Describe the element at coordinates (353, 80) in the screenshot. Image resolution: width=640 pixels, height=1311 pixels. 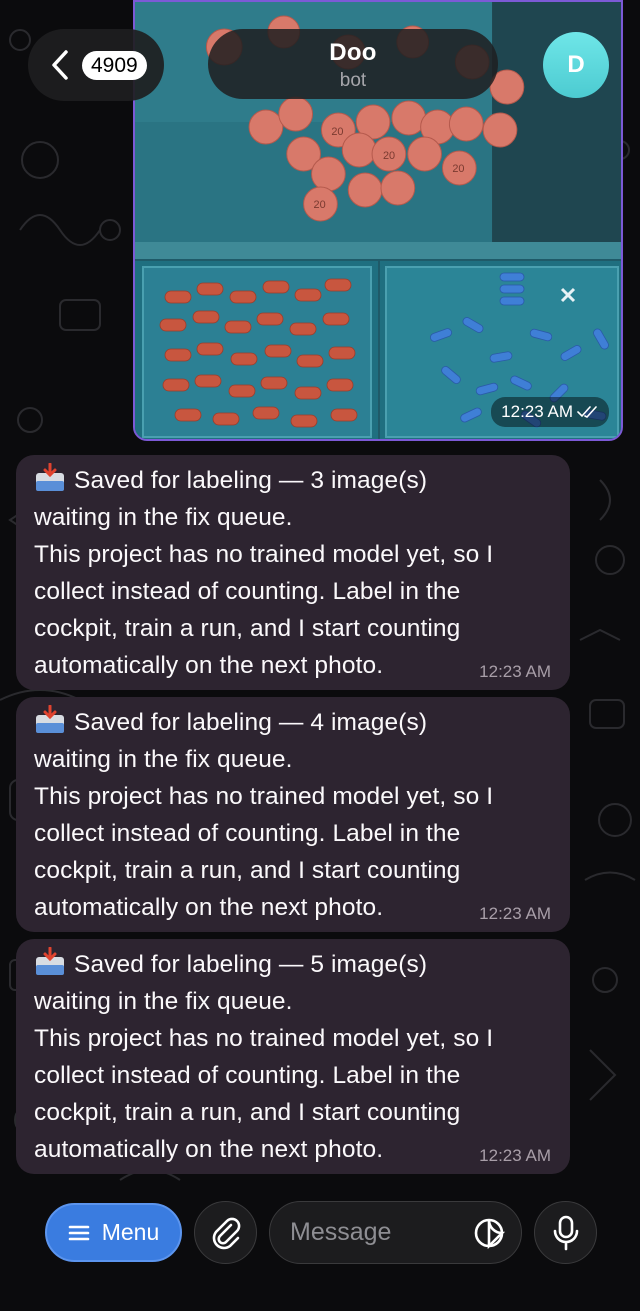
I see `chat-subtitle: bot` at that location.